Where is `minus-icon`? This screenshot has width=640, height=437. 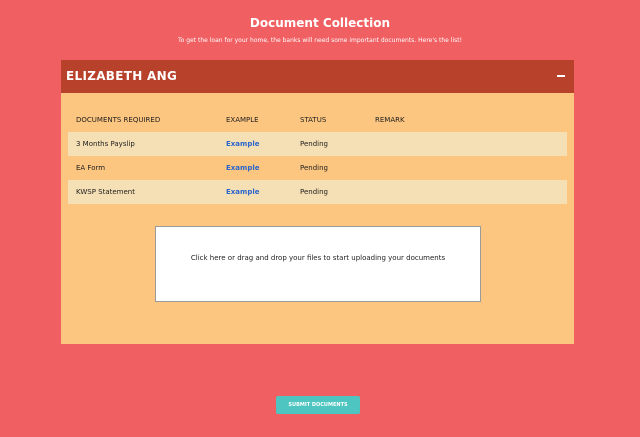 minus-icon is located at coordinates (561, 76).